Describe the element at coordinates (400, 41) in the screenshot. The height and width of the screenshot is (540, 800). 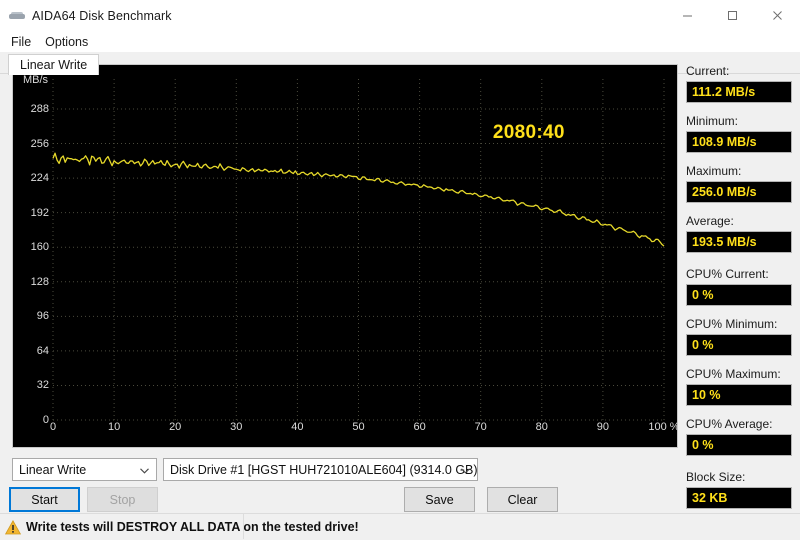
I see `menu-bar: File Options` at that location.